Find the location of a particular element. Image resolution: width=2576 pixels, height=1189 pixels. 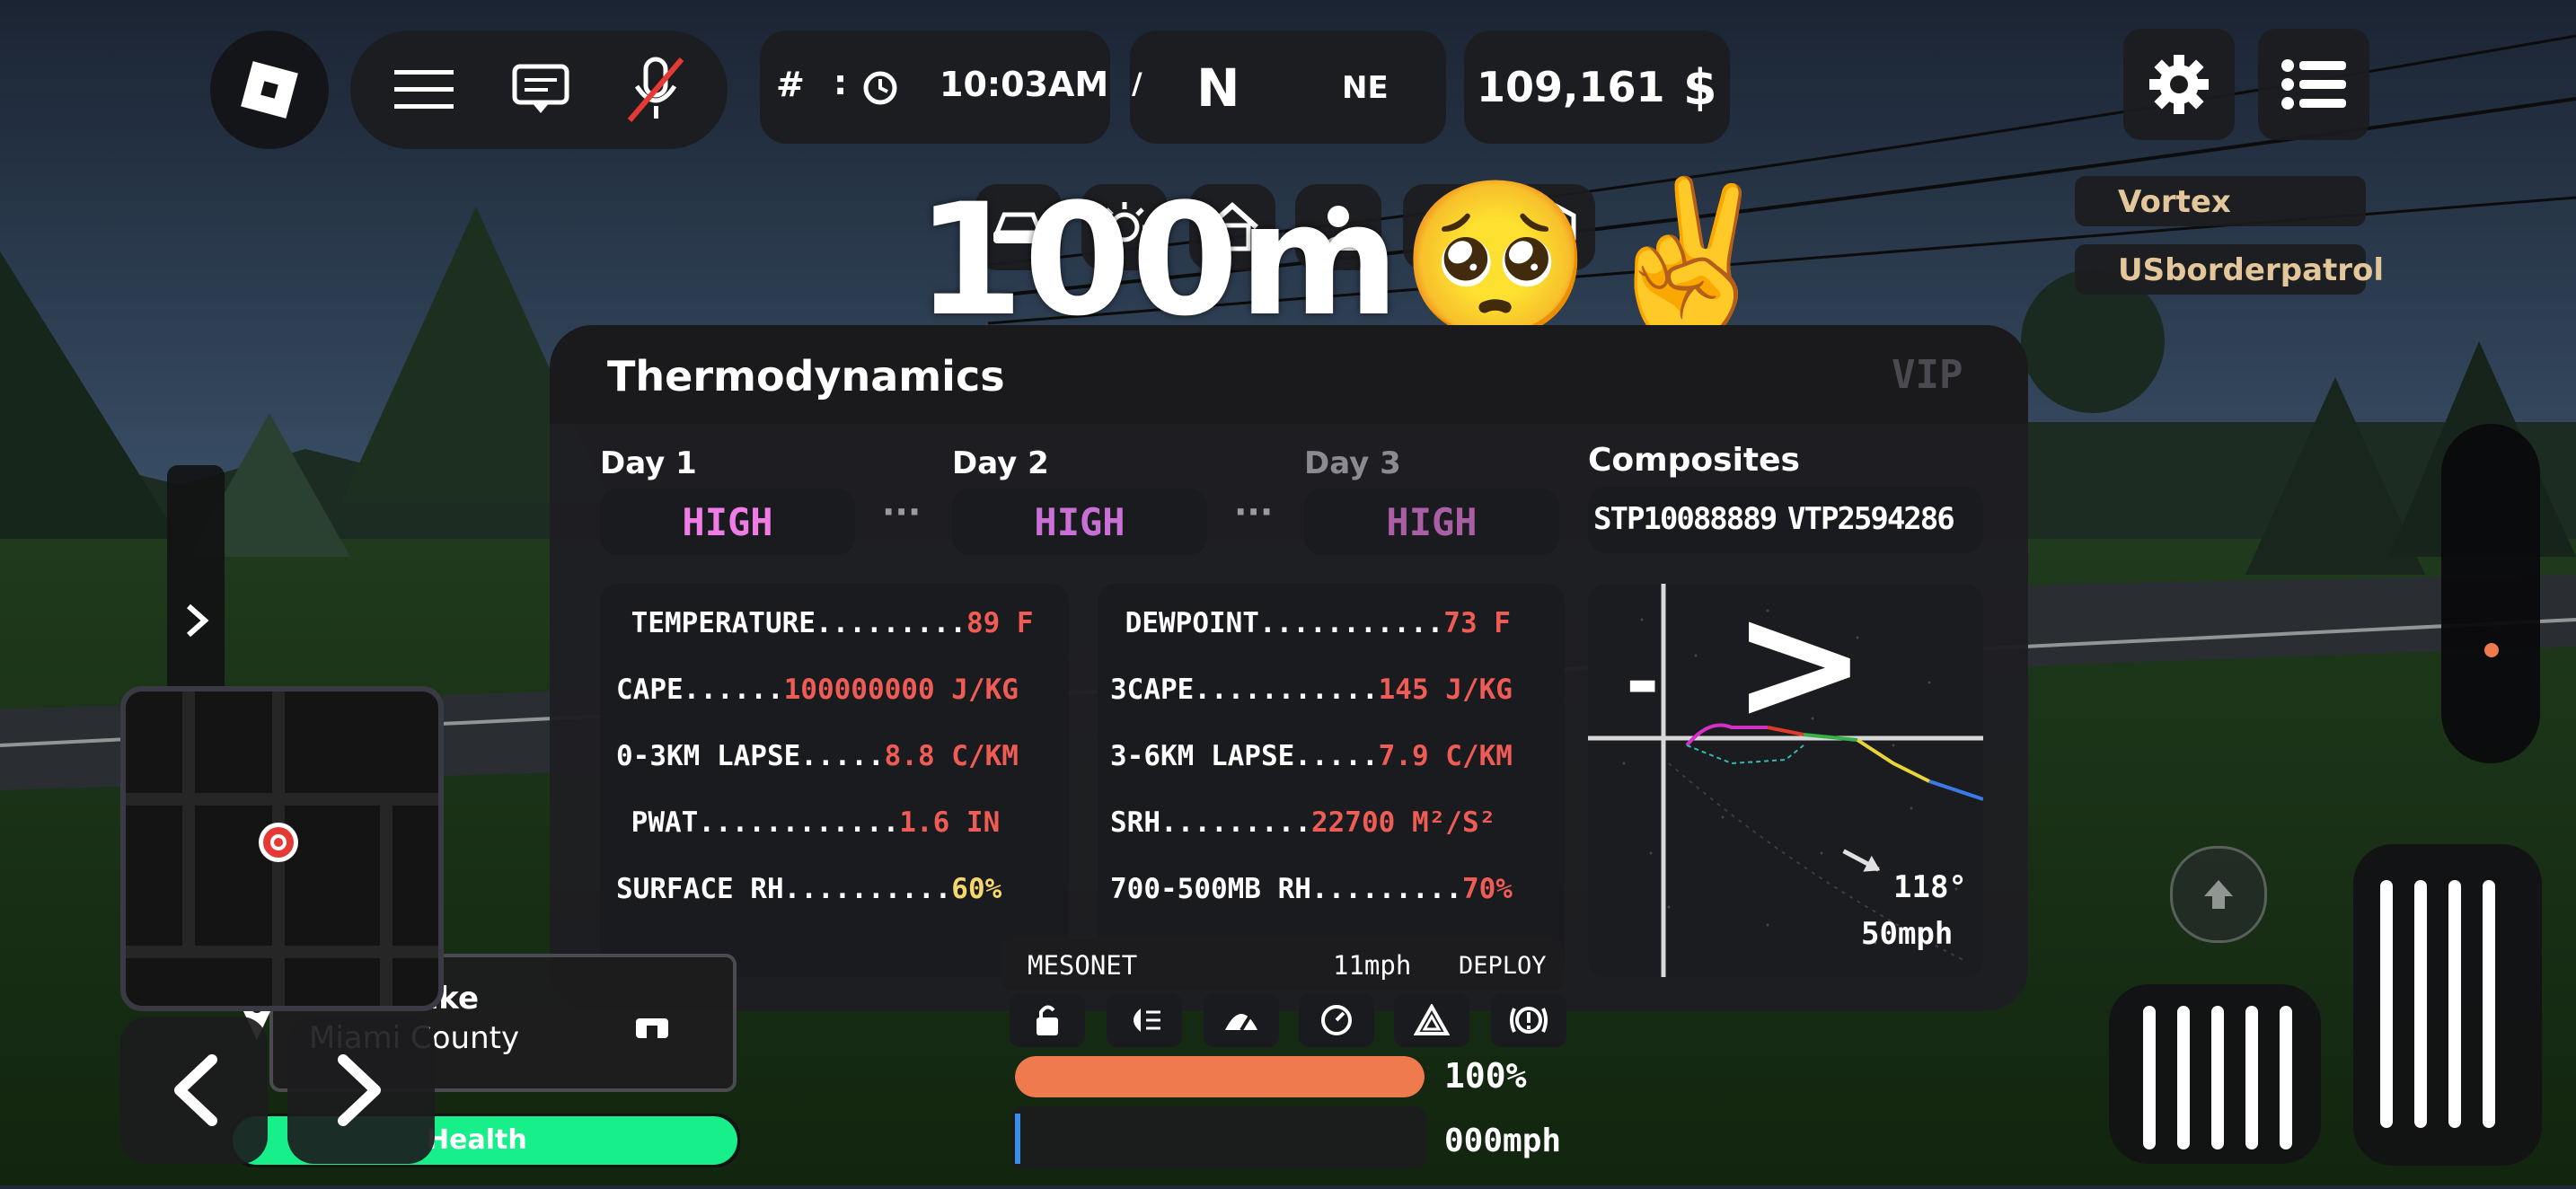

money-amount: 109,161 is located at coordinates (1571, 87).